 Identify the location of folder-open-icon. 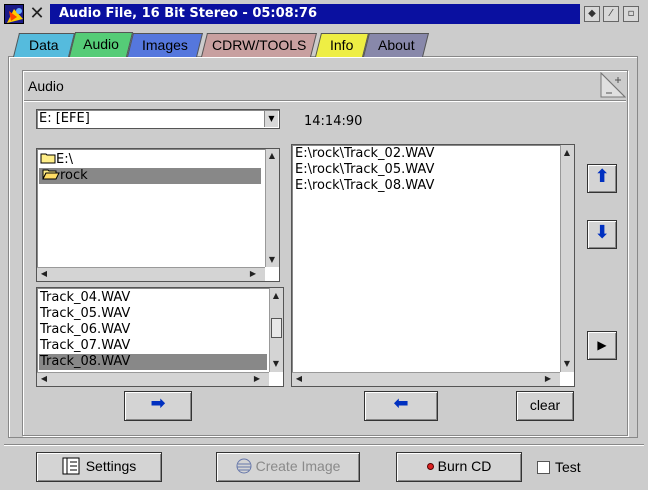
(51, 174).